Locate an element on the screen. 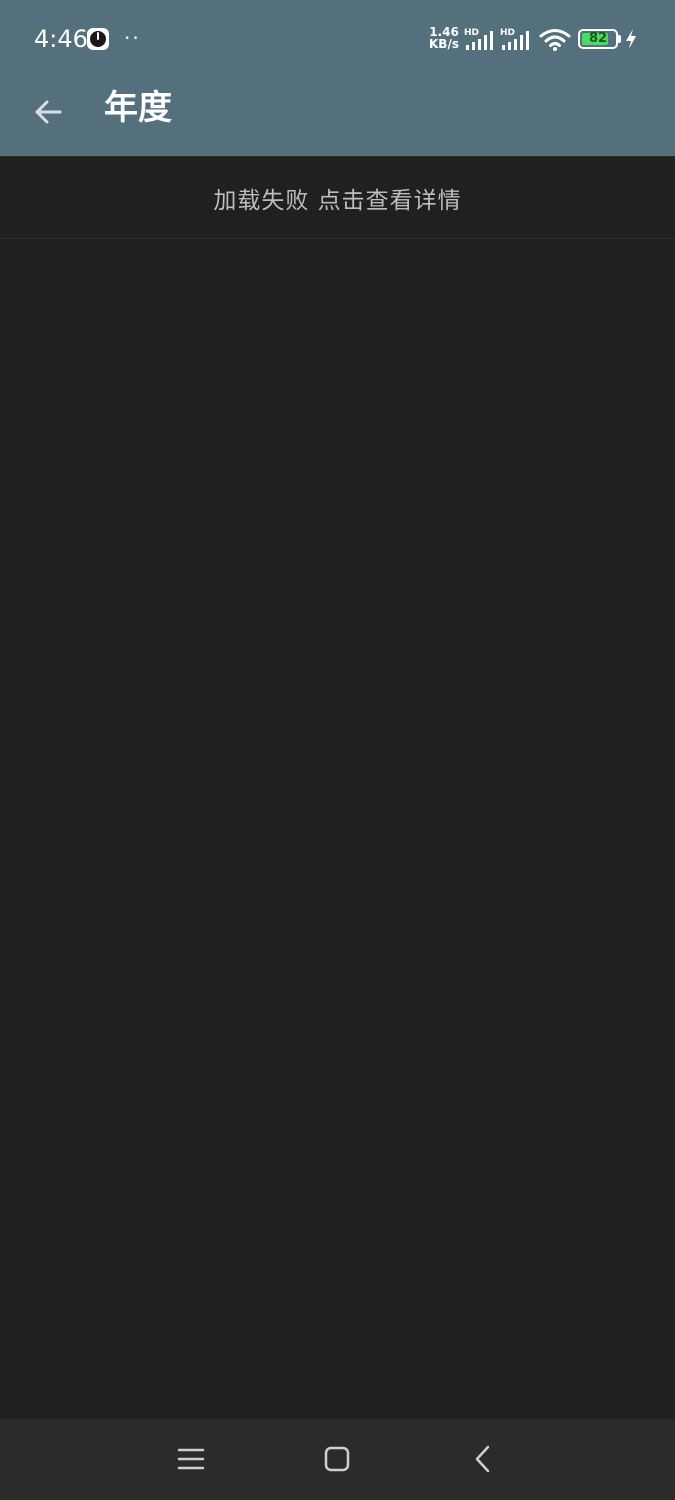 This screenshot has height=1500, width=675. load-error-banner: 加载失败 点击查看详情 is located at coordinates (337, 197).